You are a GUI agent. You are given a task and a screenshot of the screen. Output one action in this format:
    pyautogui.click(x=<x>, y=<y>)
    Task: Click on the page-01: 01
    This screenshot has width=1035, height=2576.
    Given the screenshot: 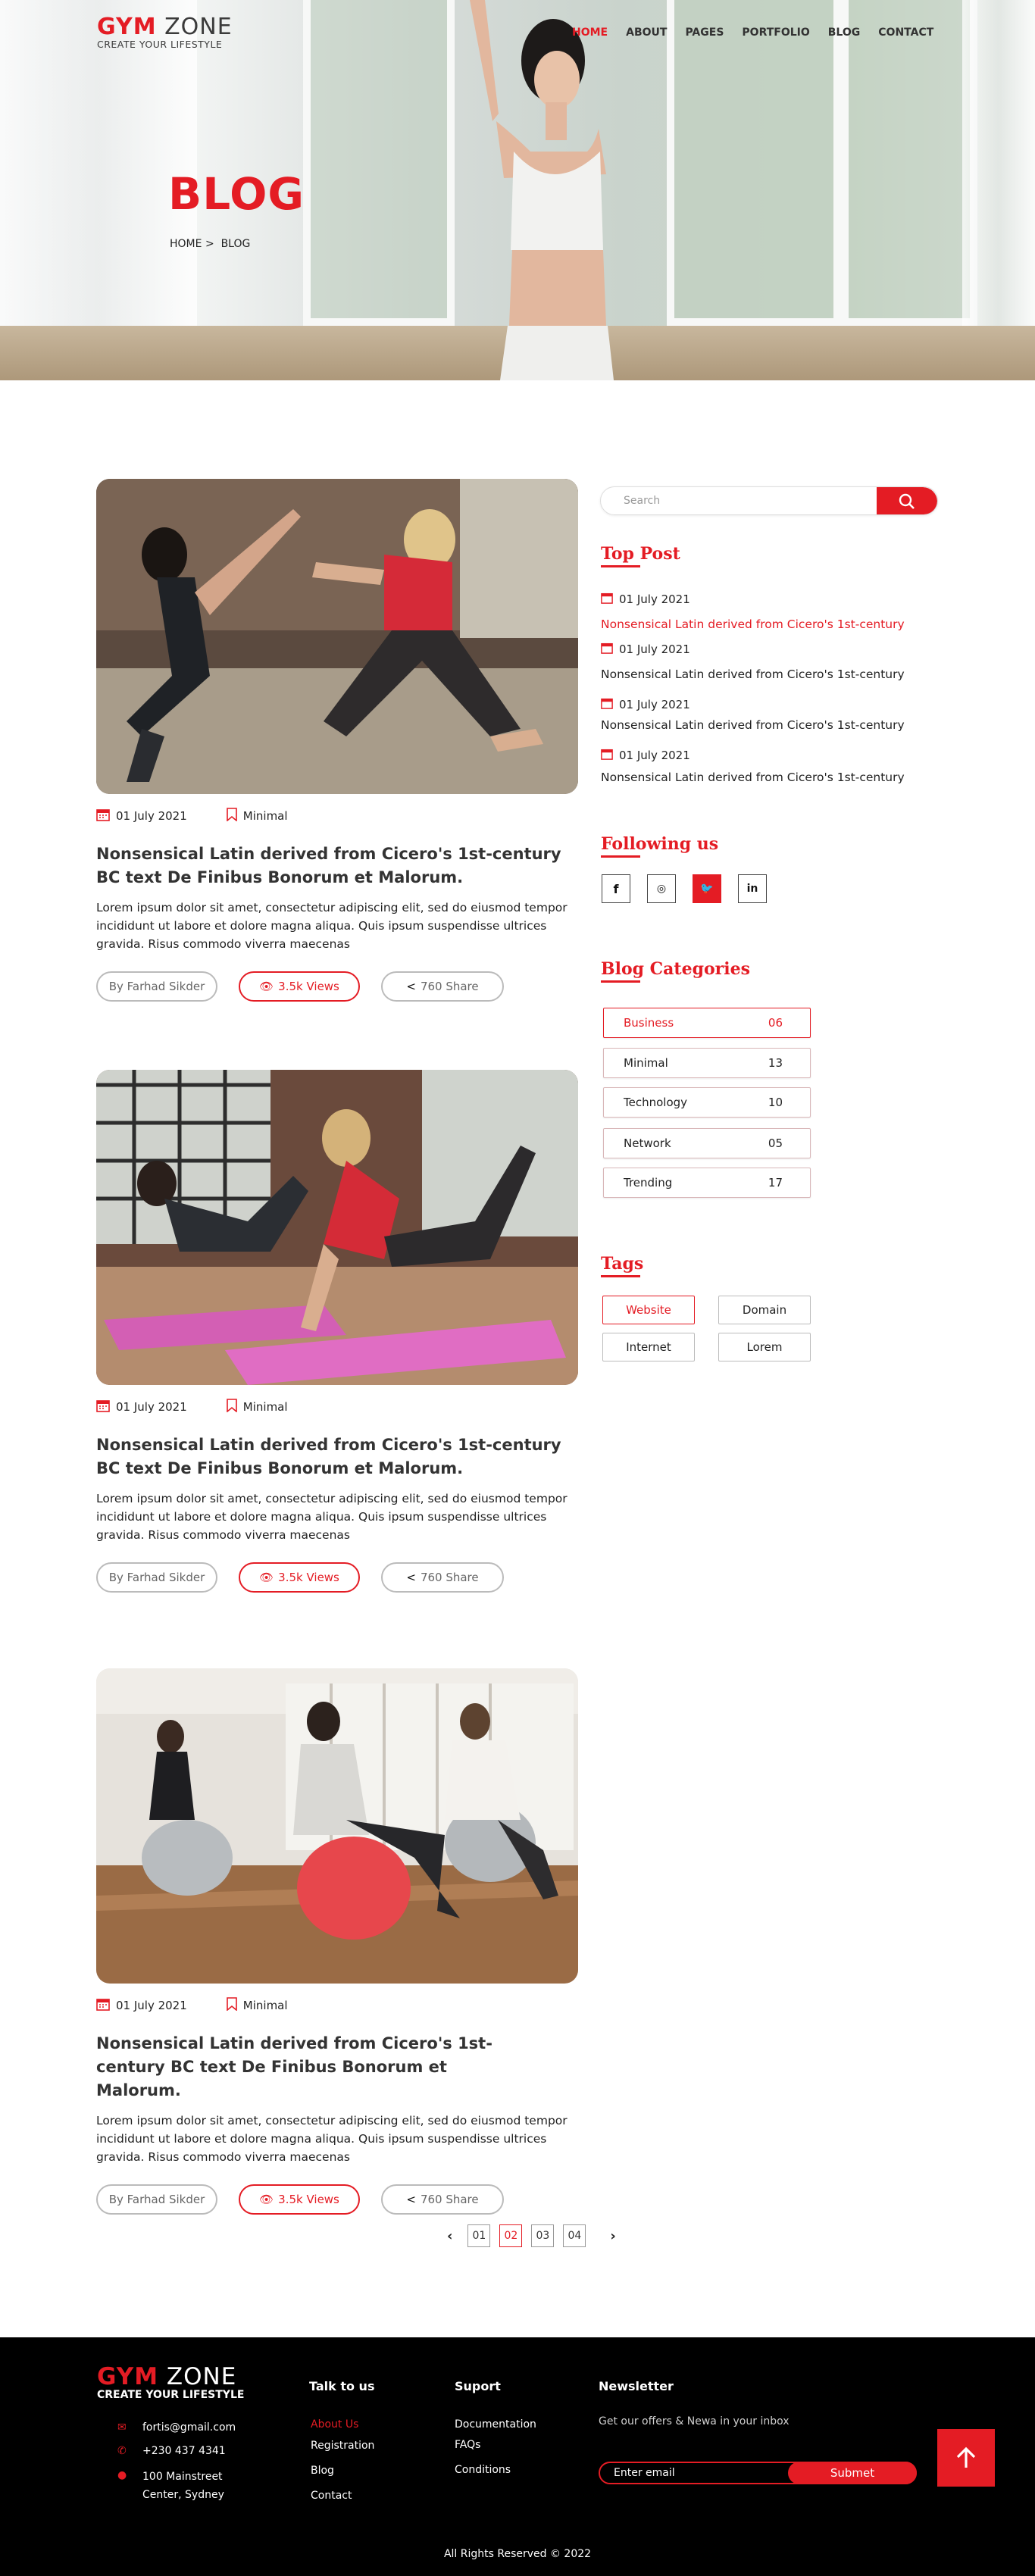 What is the action you would take?
    pyautogui.click(x=479, y=2235)
    